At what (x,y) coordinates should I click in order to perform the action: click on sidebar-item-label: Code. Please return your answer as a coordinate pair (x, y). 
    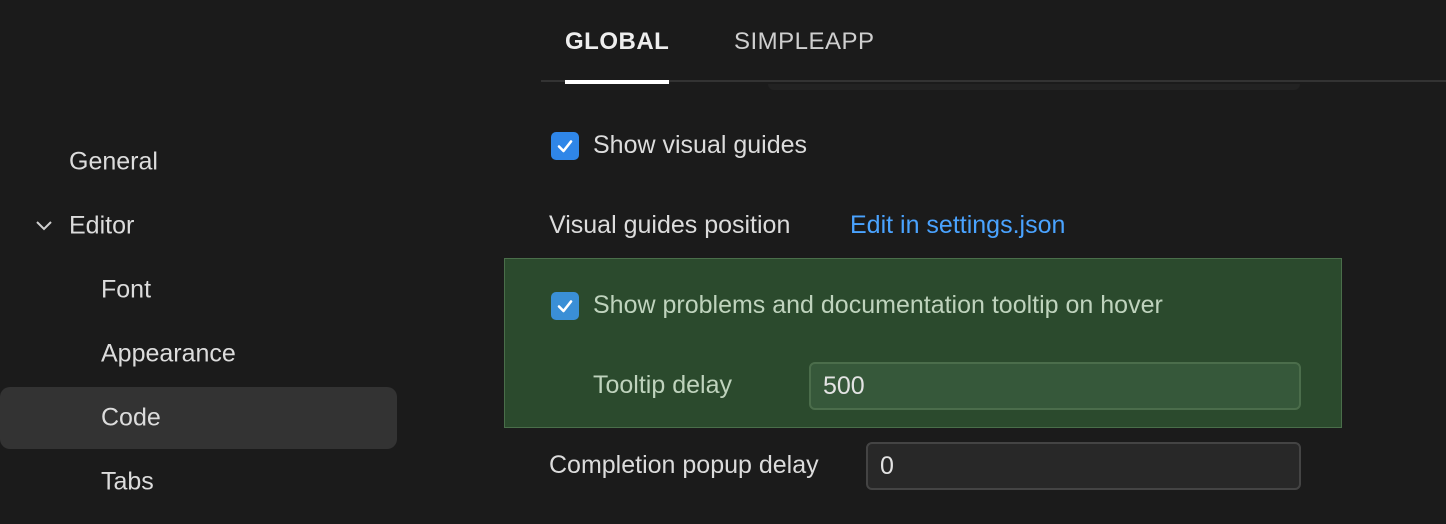
    Looking at the image, I should click on (131, 417).